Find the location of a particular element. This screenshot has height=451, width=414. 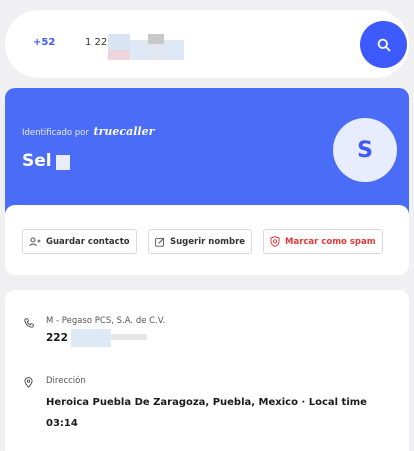

suggest-name-button: Sugerir nombre is located at coordinates (200, 241).